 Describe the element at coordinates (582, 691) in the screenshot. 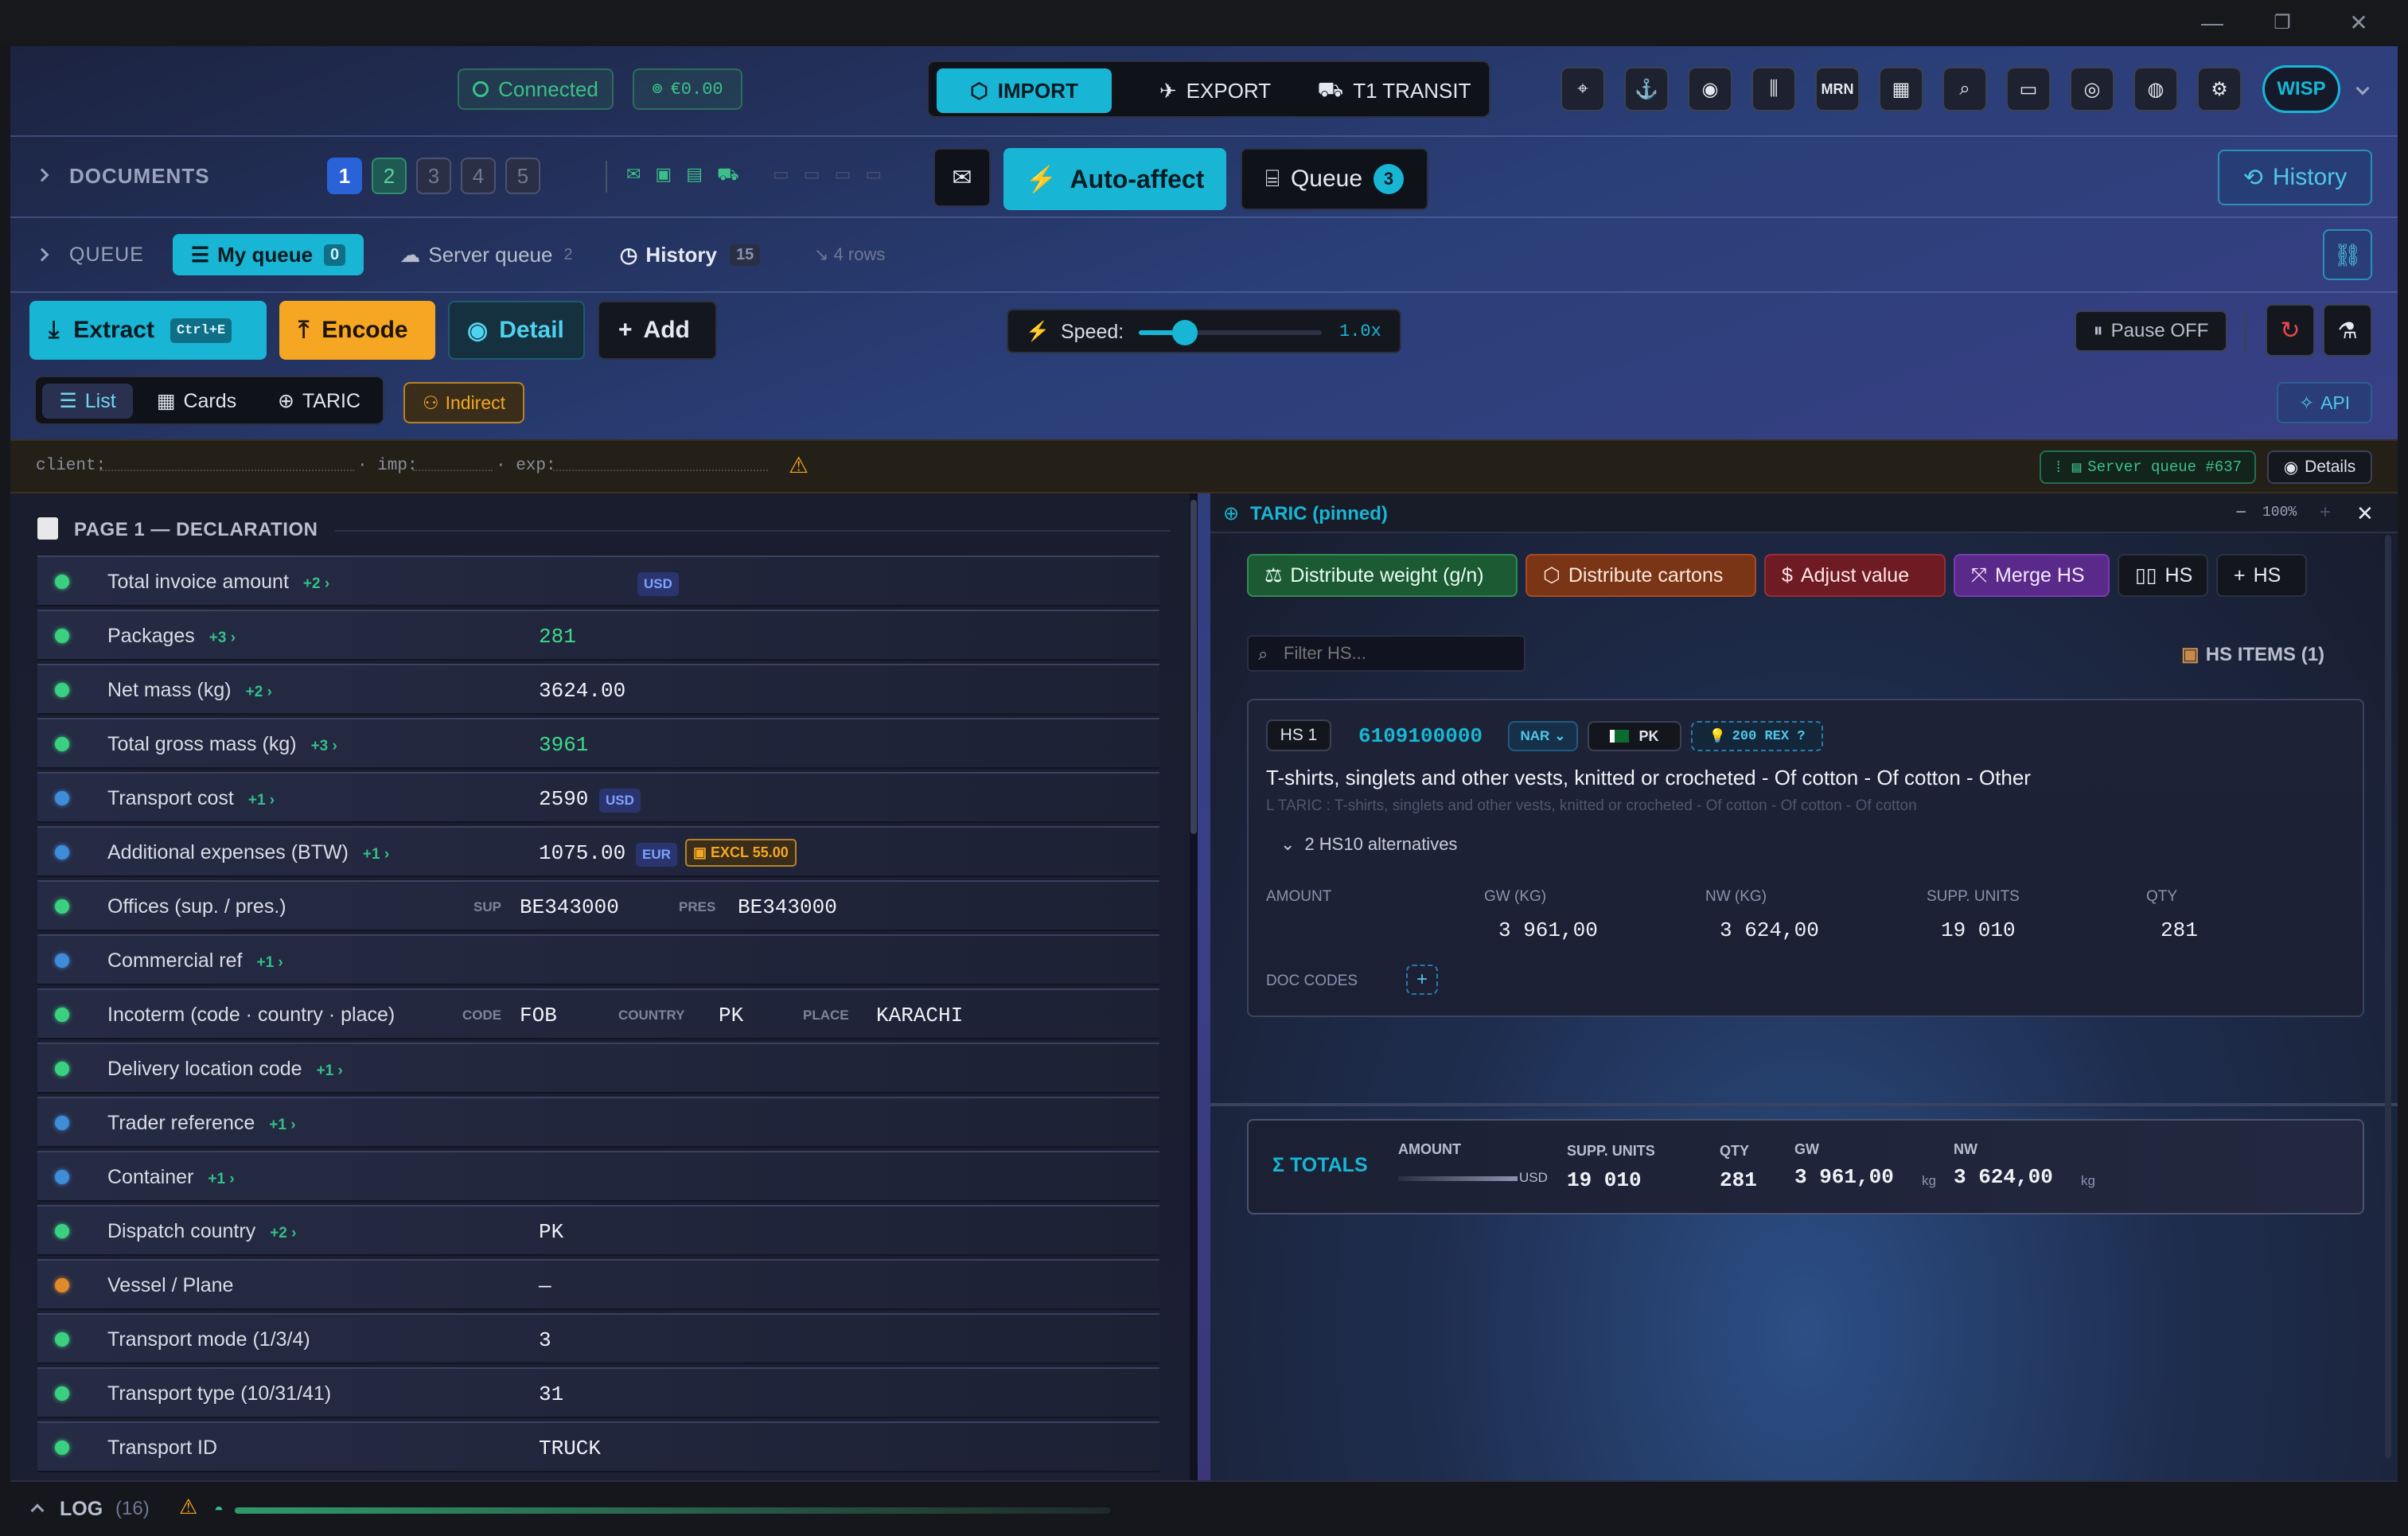

I see `field-value: 3624.00` at that location.